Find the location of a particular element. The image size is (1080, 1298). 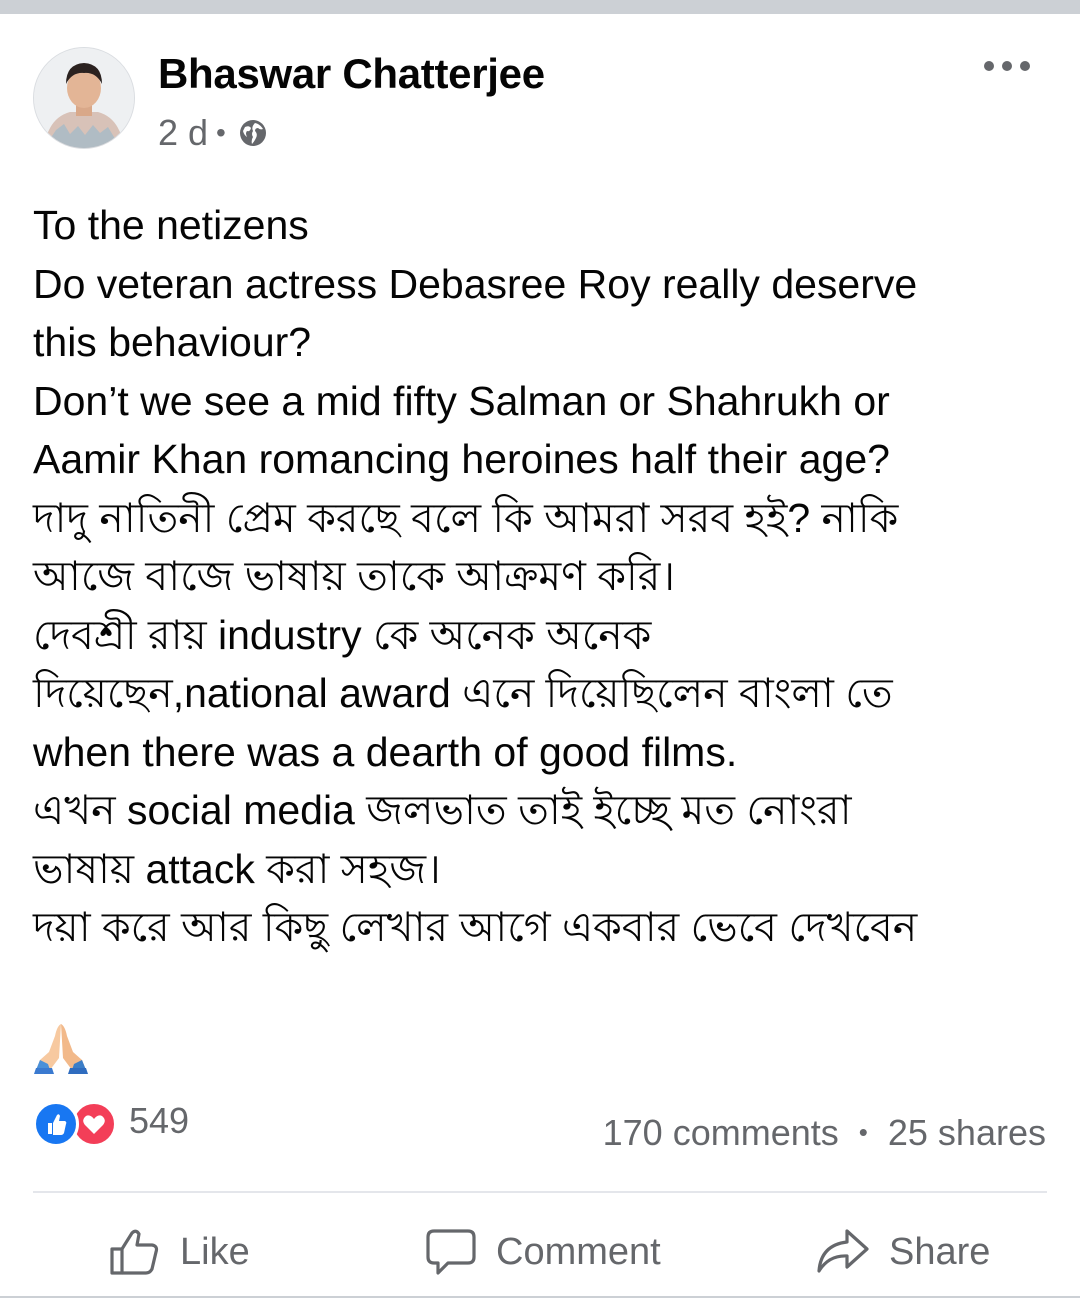

post-line: this behaviour? is located at coordinates (172, 342).